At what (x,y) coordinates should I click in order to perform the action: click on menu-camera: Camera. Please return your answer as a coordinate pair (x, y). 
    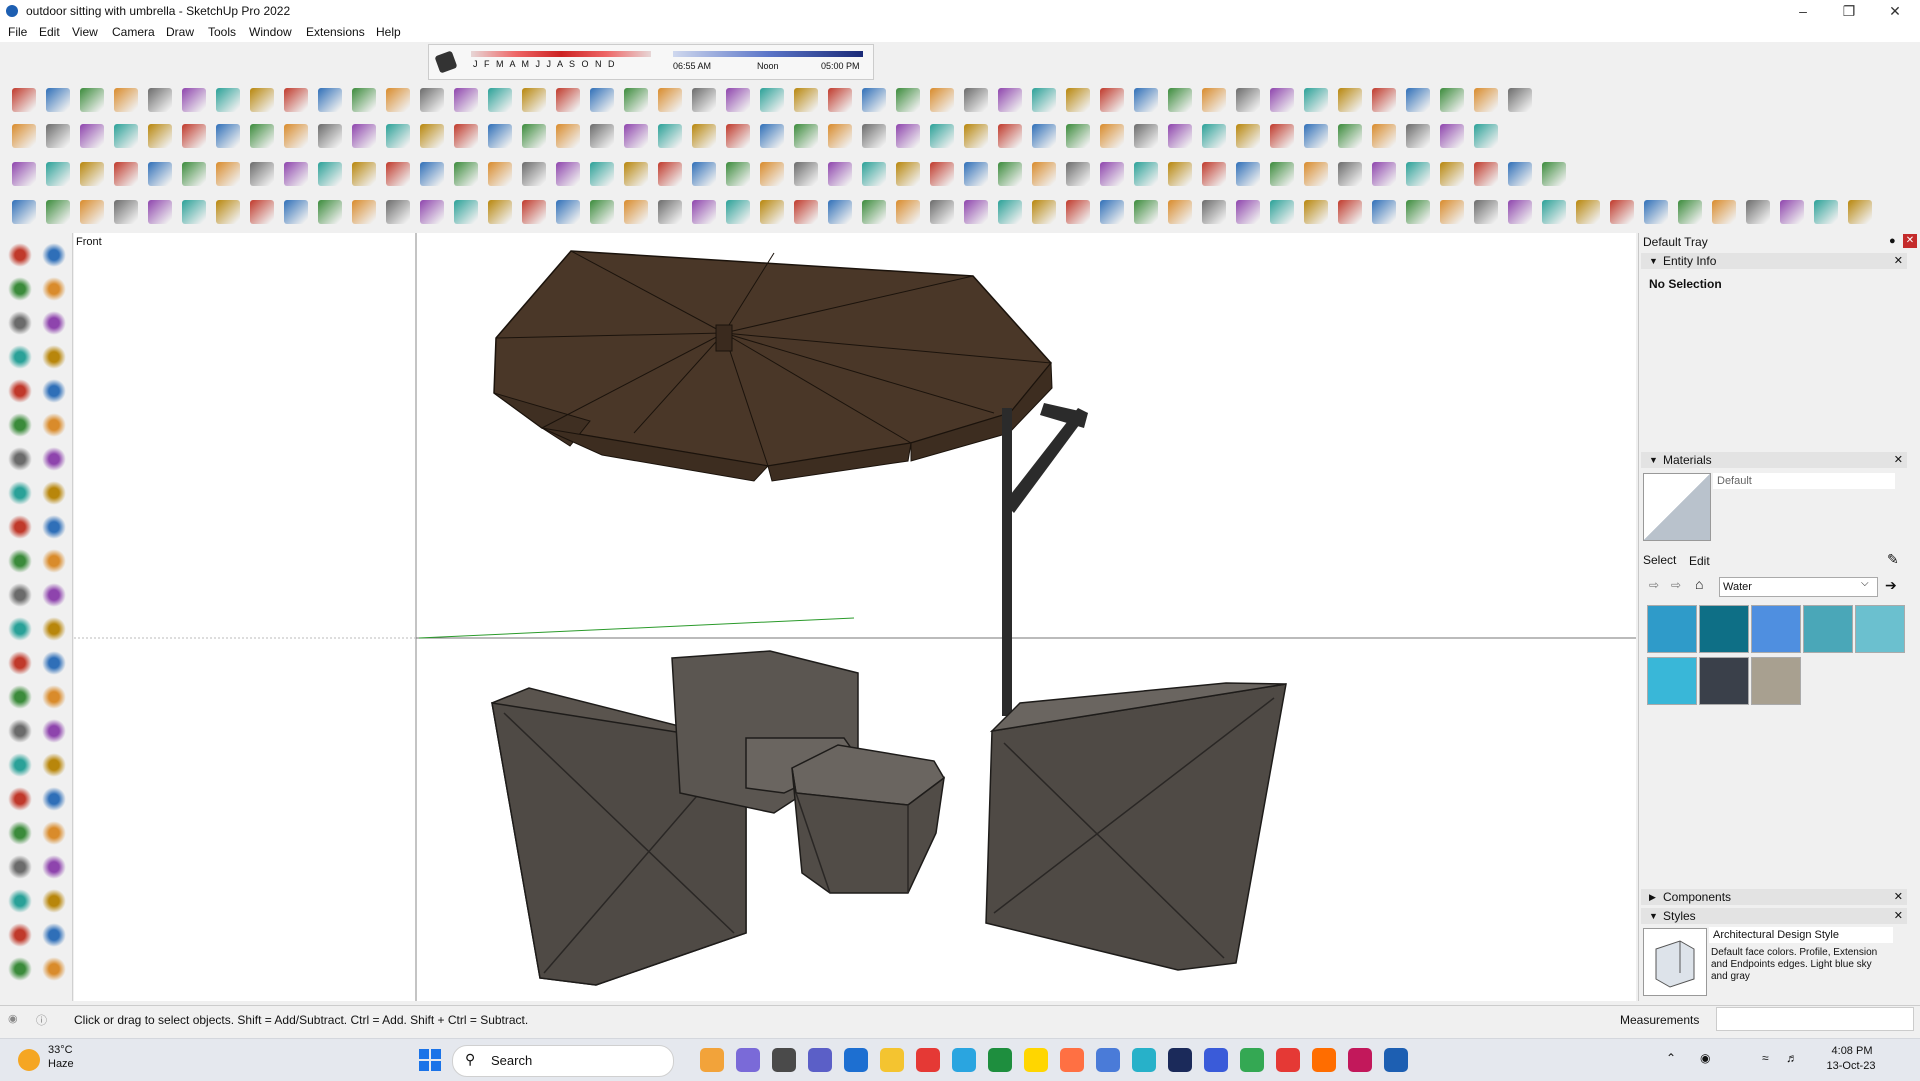
    Looking at the image, I should click on (133, 32).